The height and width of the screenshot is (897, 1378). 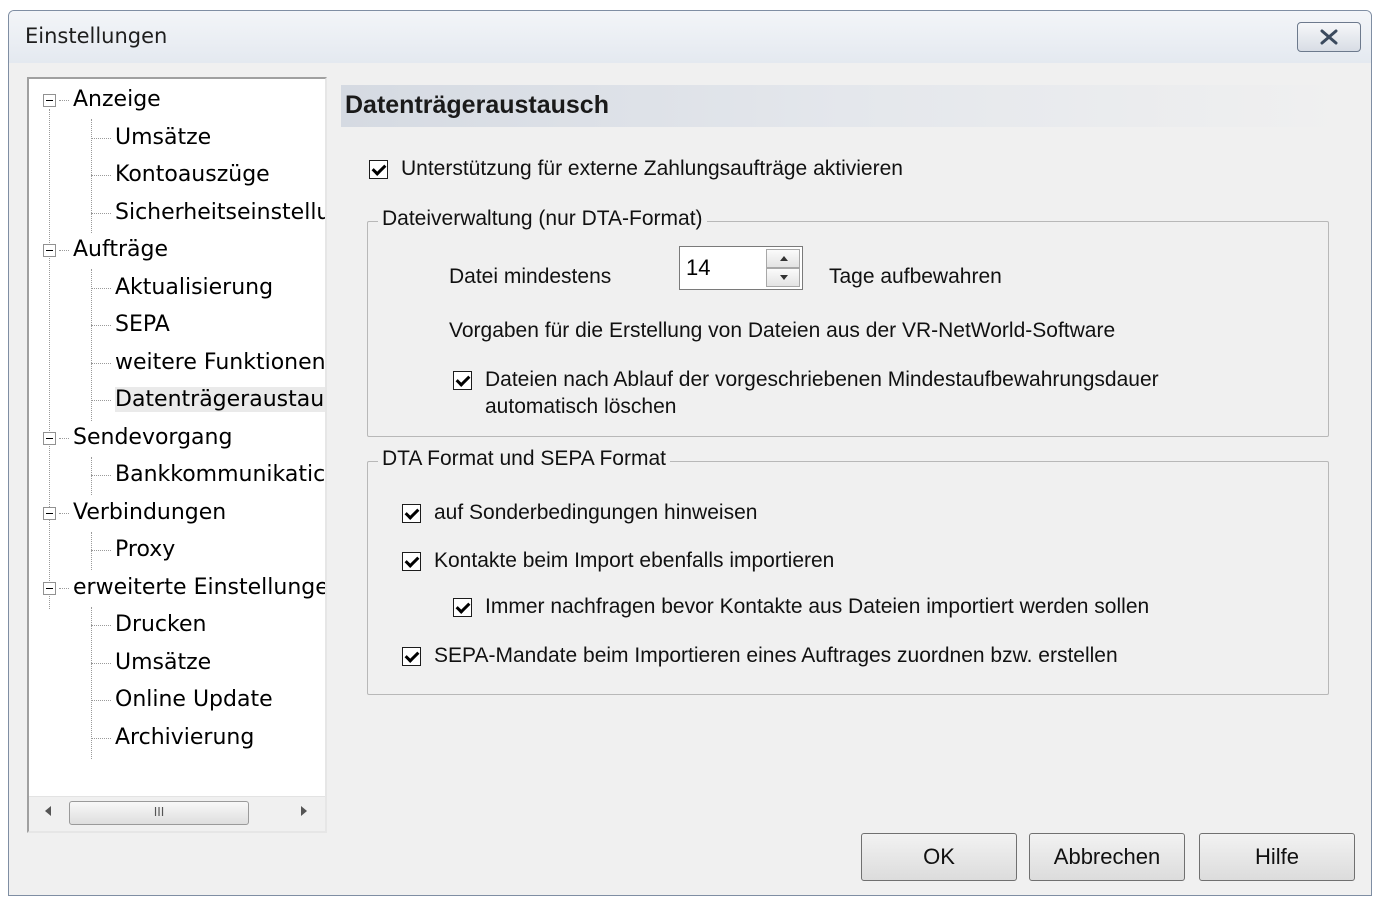 I want to click on tree-item-label: Drucken, so click(x=161, y=624).